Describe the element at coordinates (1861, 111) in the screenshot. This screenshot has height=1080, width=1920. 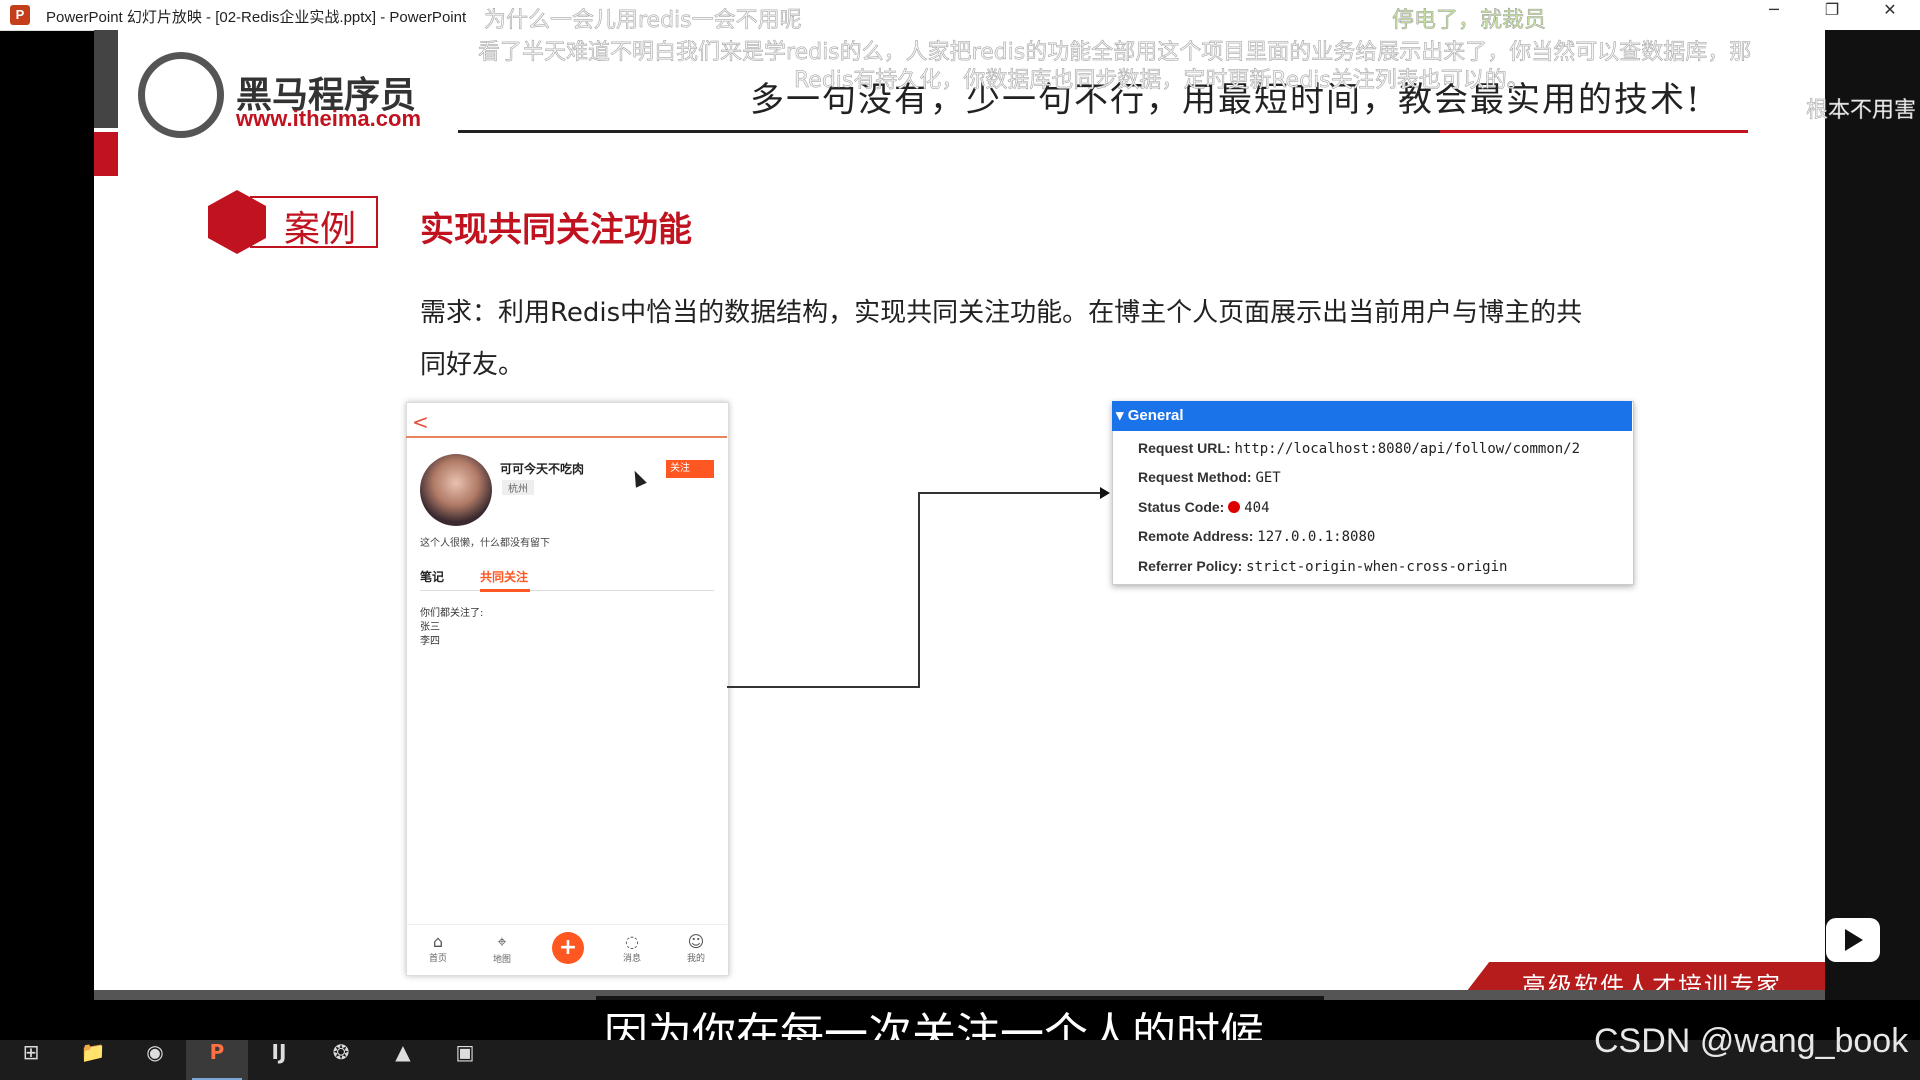
I see `danmaku-comment: 根本不用害` at that location.